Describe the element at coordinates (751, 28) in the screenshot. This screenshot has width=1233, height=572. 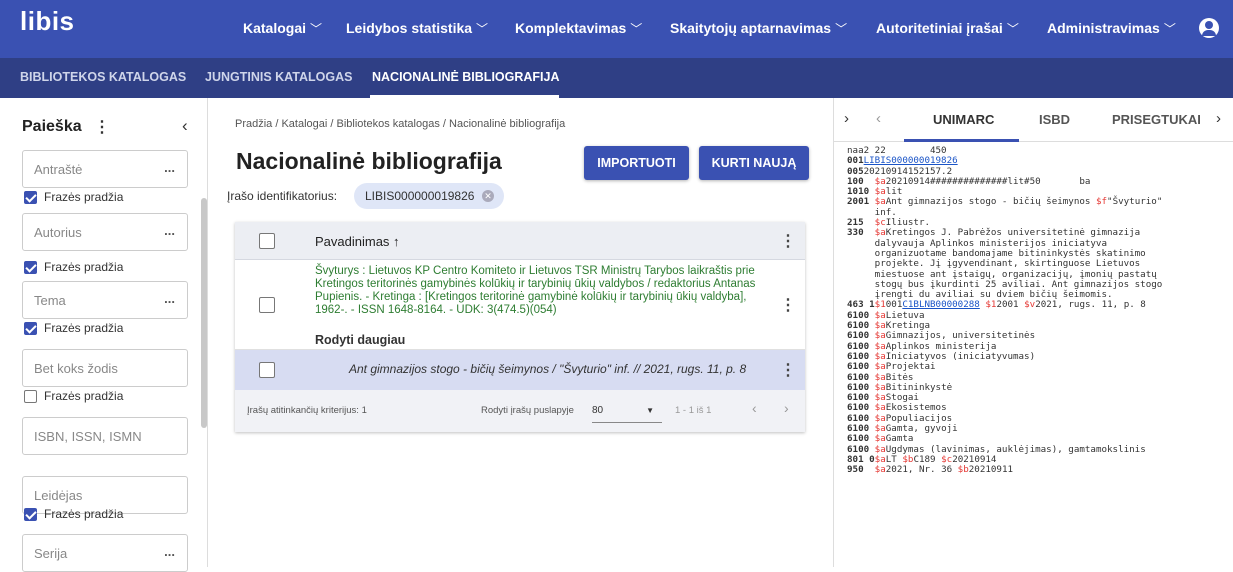
I see `nav-label: Skaitytojų aptarnavimas` at that location.